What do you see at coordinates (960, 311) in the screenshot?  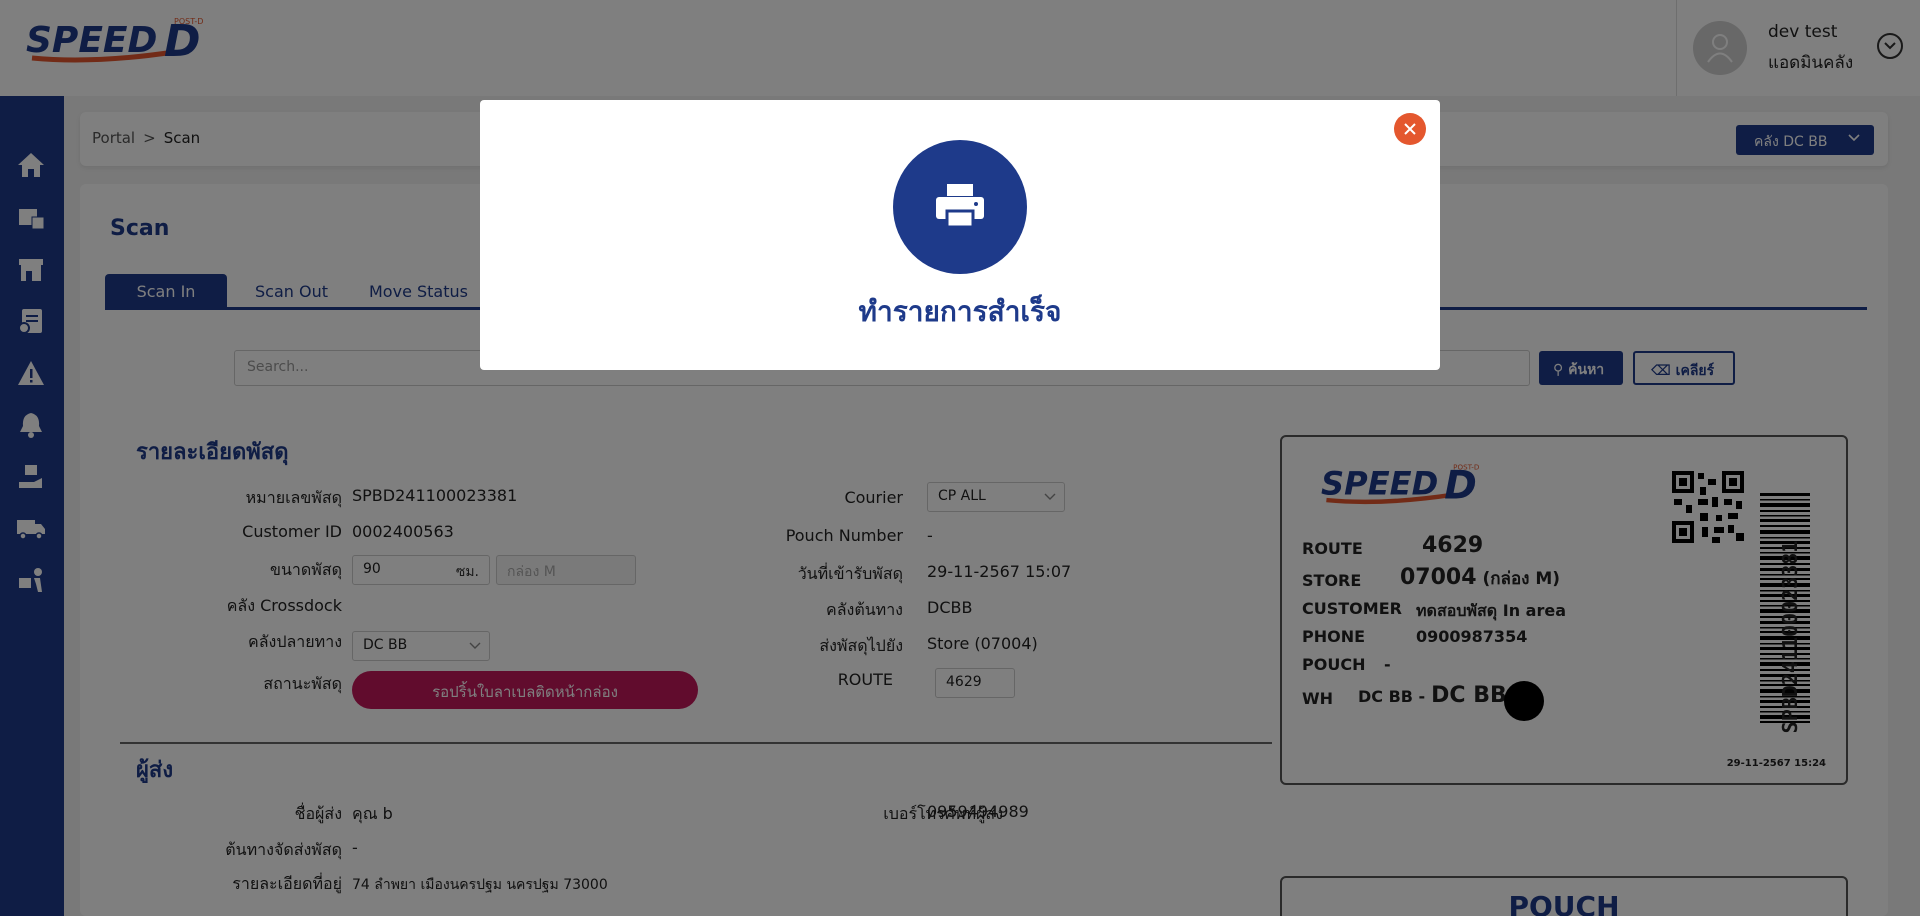 I see `modal-message: ทำรายการสำเร็จ` at bounding box center [960, 311].